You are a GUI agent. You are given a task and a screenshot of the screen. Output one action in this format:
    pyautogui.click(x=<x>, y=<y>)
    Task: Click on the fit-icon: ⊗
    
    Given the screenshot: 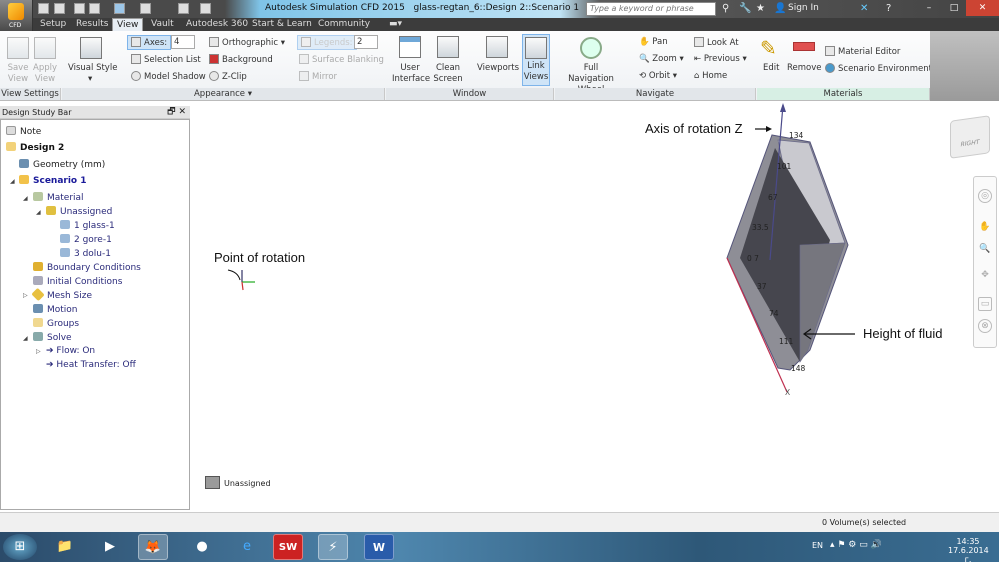 What is the action you would take?
    pyautogui.click(x=985, y=326)
    